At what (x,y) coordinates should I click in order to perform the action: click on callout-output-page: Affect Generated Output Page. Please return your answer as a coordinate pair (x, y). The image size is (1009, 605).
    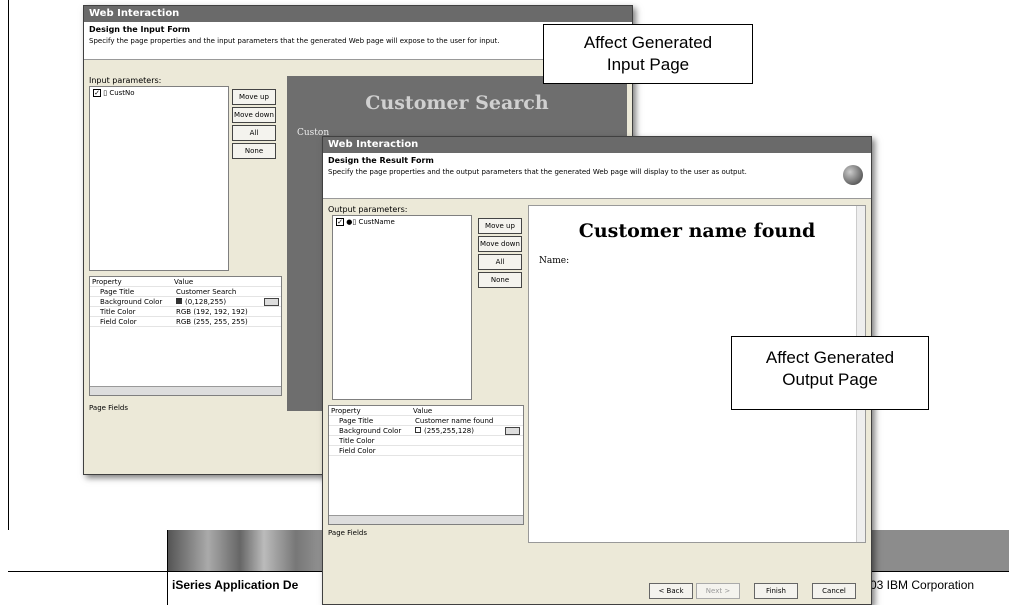
    Looking at the image, I should click on (830, 373).